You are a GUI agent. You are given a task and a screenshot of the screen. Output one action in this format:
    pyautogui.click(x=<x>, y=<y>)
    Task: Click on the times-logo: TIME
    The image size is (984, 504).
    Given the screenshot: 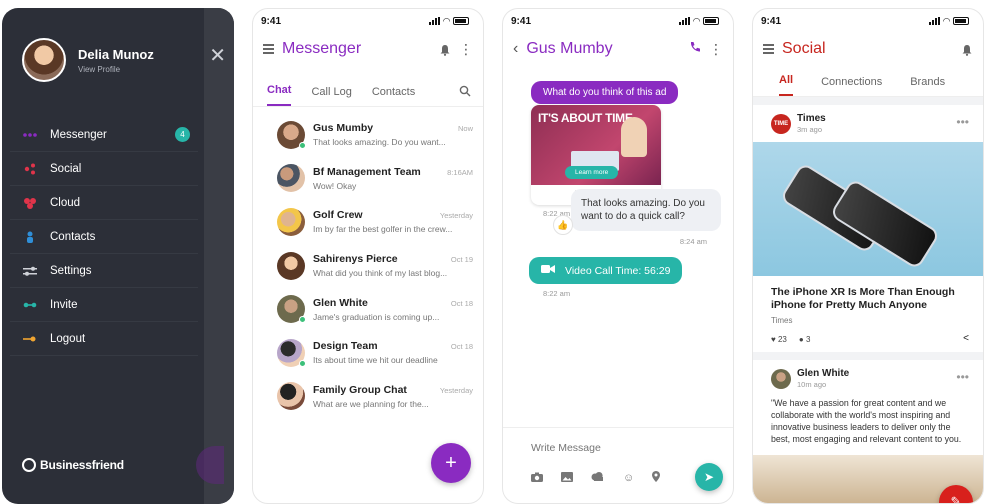 What is the action you would take?
    pyautogui.click(x=781, y=123)
    